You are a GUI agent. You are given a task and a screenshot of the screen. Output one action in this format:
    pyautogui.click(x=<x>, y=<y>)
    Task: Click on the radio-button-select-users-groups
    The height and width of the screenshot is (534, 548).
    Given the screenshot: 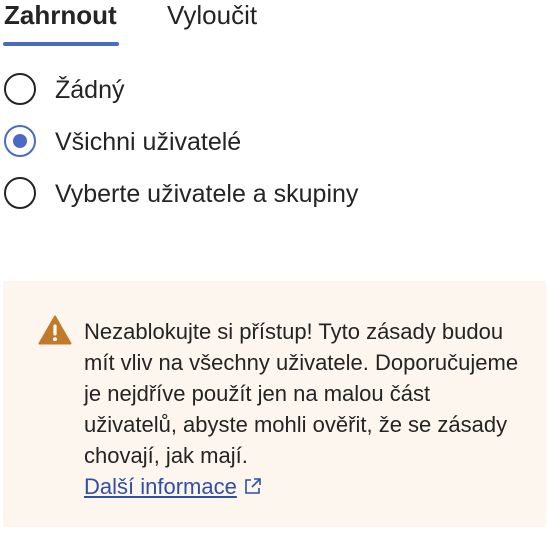 What is the action you would take?
    pyautogui.click(x=20, y=193)
    